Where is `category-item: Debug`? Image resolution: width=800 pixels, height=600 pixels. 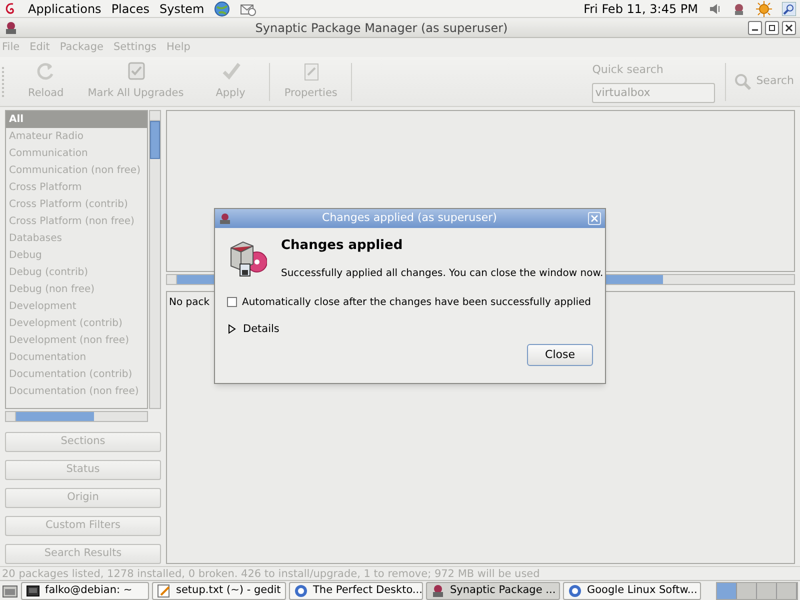
category-item: Debug is located at coordinates (76, 255).